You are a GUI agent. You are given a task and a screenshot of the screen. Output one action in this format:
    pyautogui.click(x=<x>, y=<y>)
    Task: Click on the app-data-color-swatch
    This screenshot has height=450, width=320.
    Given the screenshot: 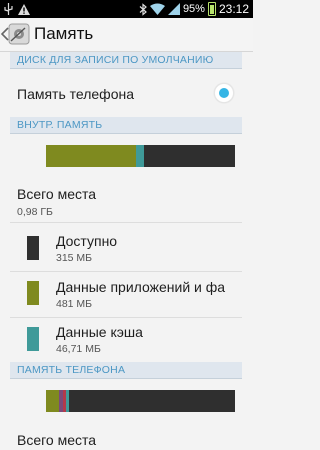 What is the action you would take?
    pyautogui.click(x=33, y=293)
    